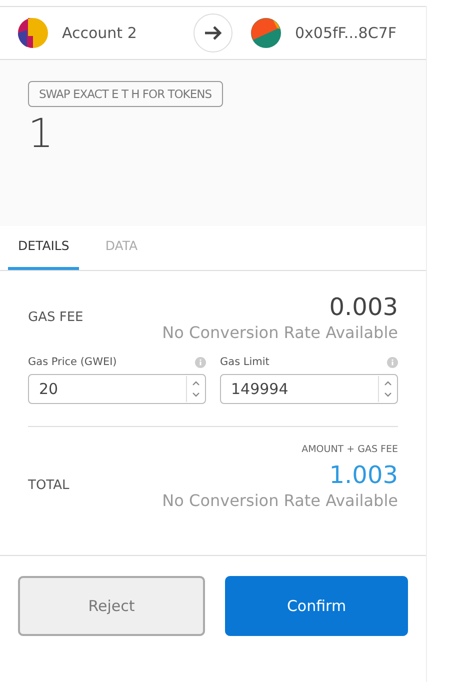 The width and height of the screenshot is (450, 682). Describe the element at coordinates (99, 33) in the screenshot. I see `from-account-name: Account 2` at that location.